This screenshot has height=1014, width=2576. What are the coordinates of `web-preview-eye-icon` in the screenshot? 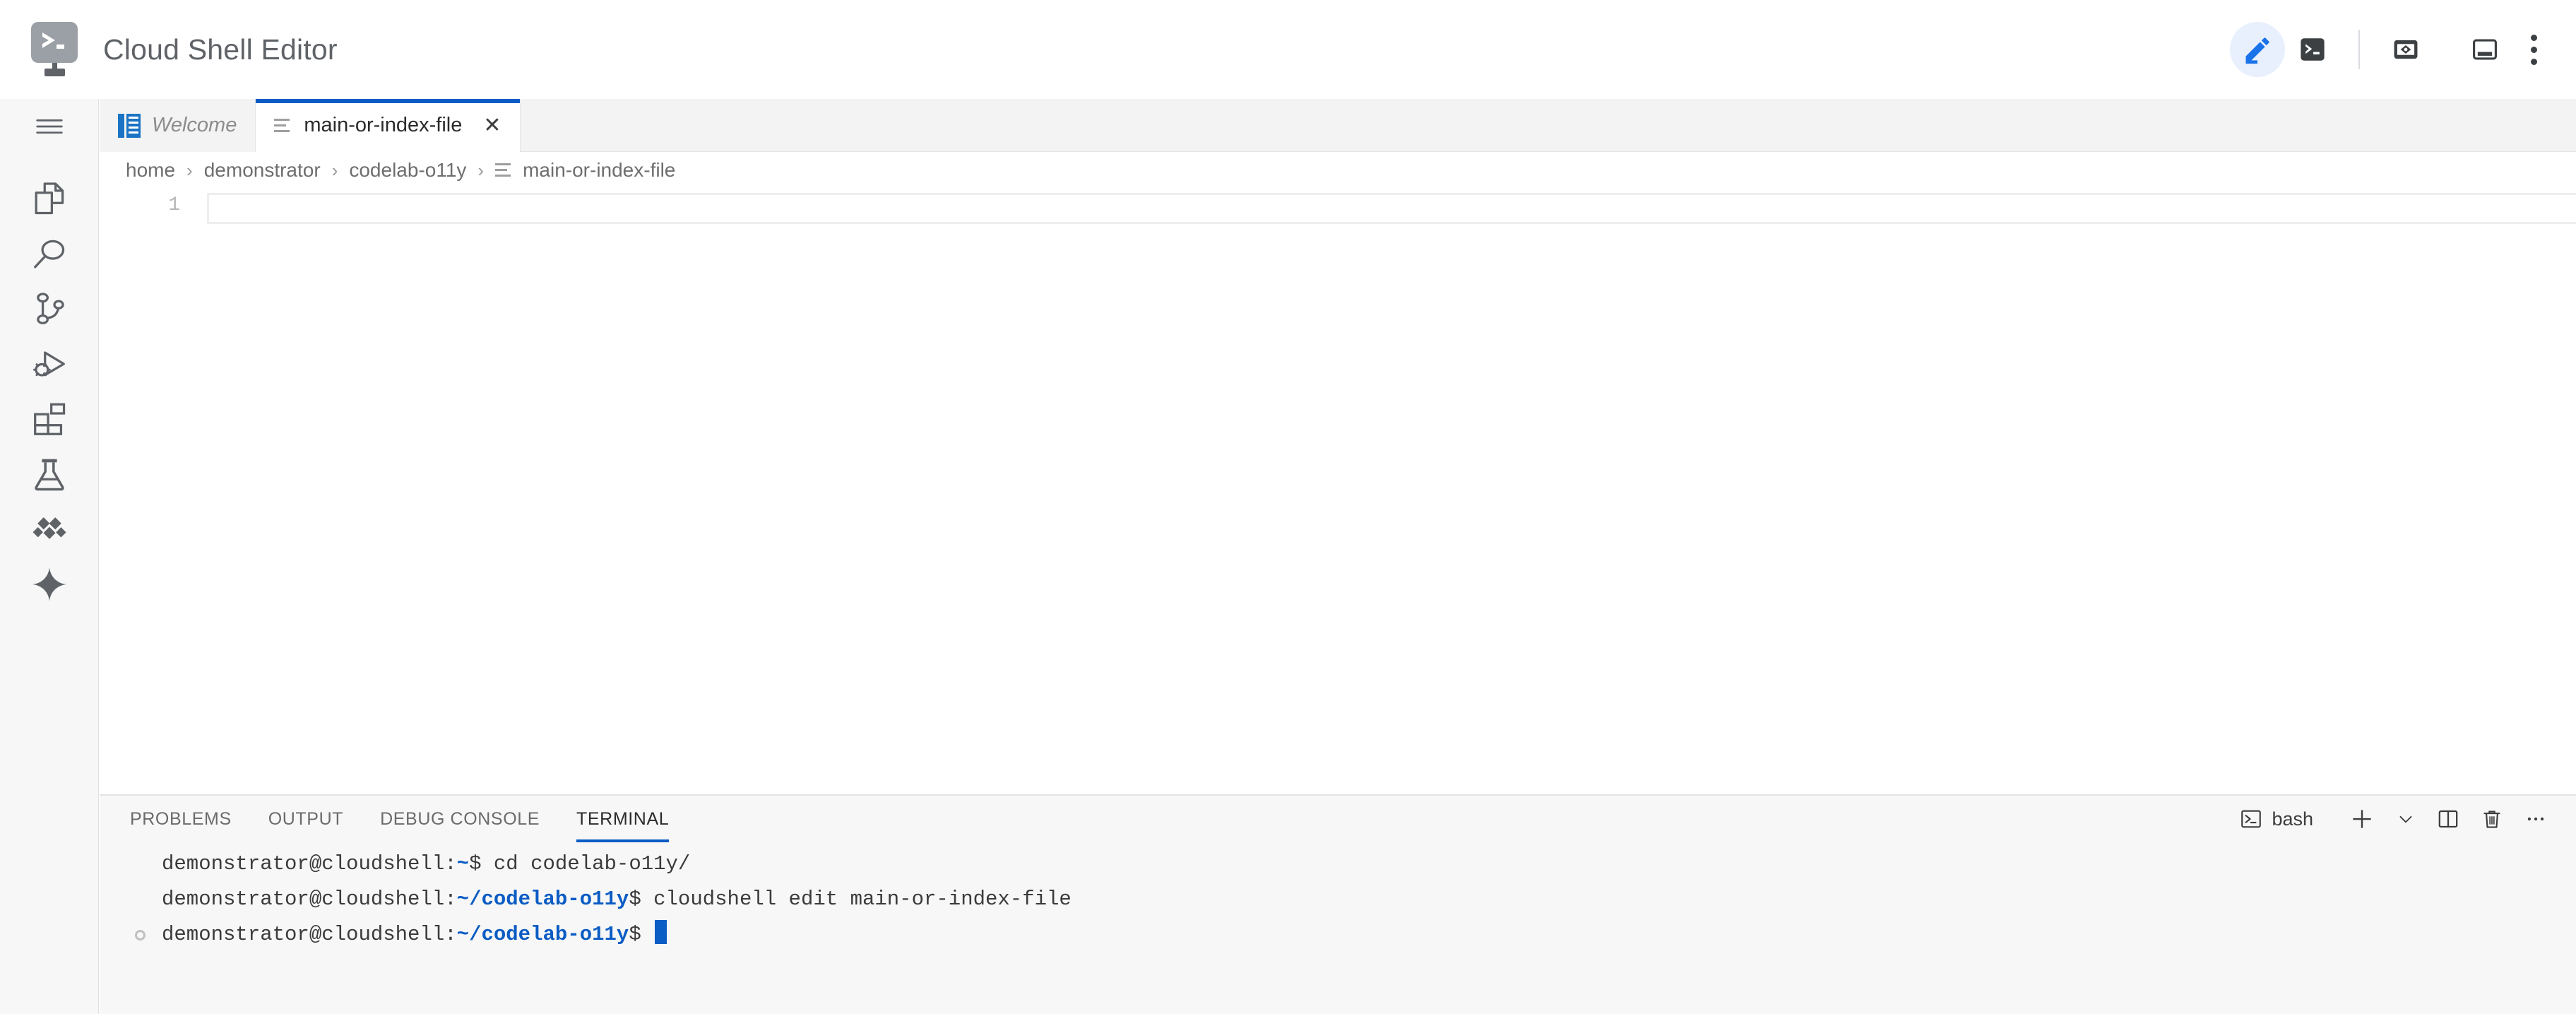 It's located at (2406, 49).